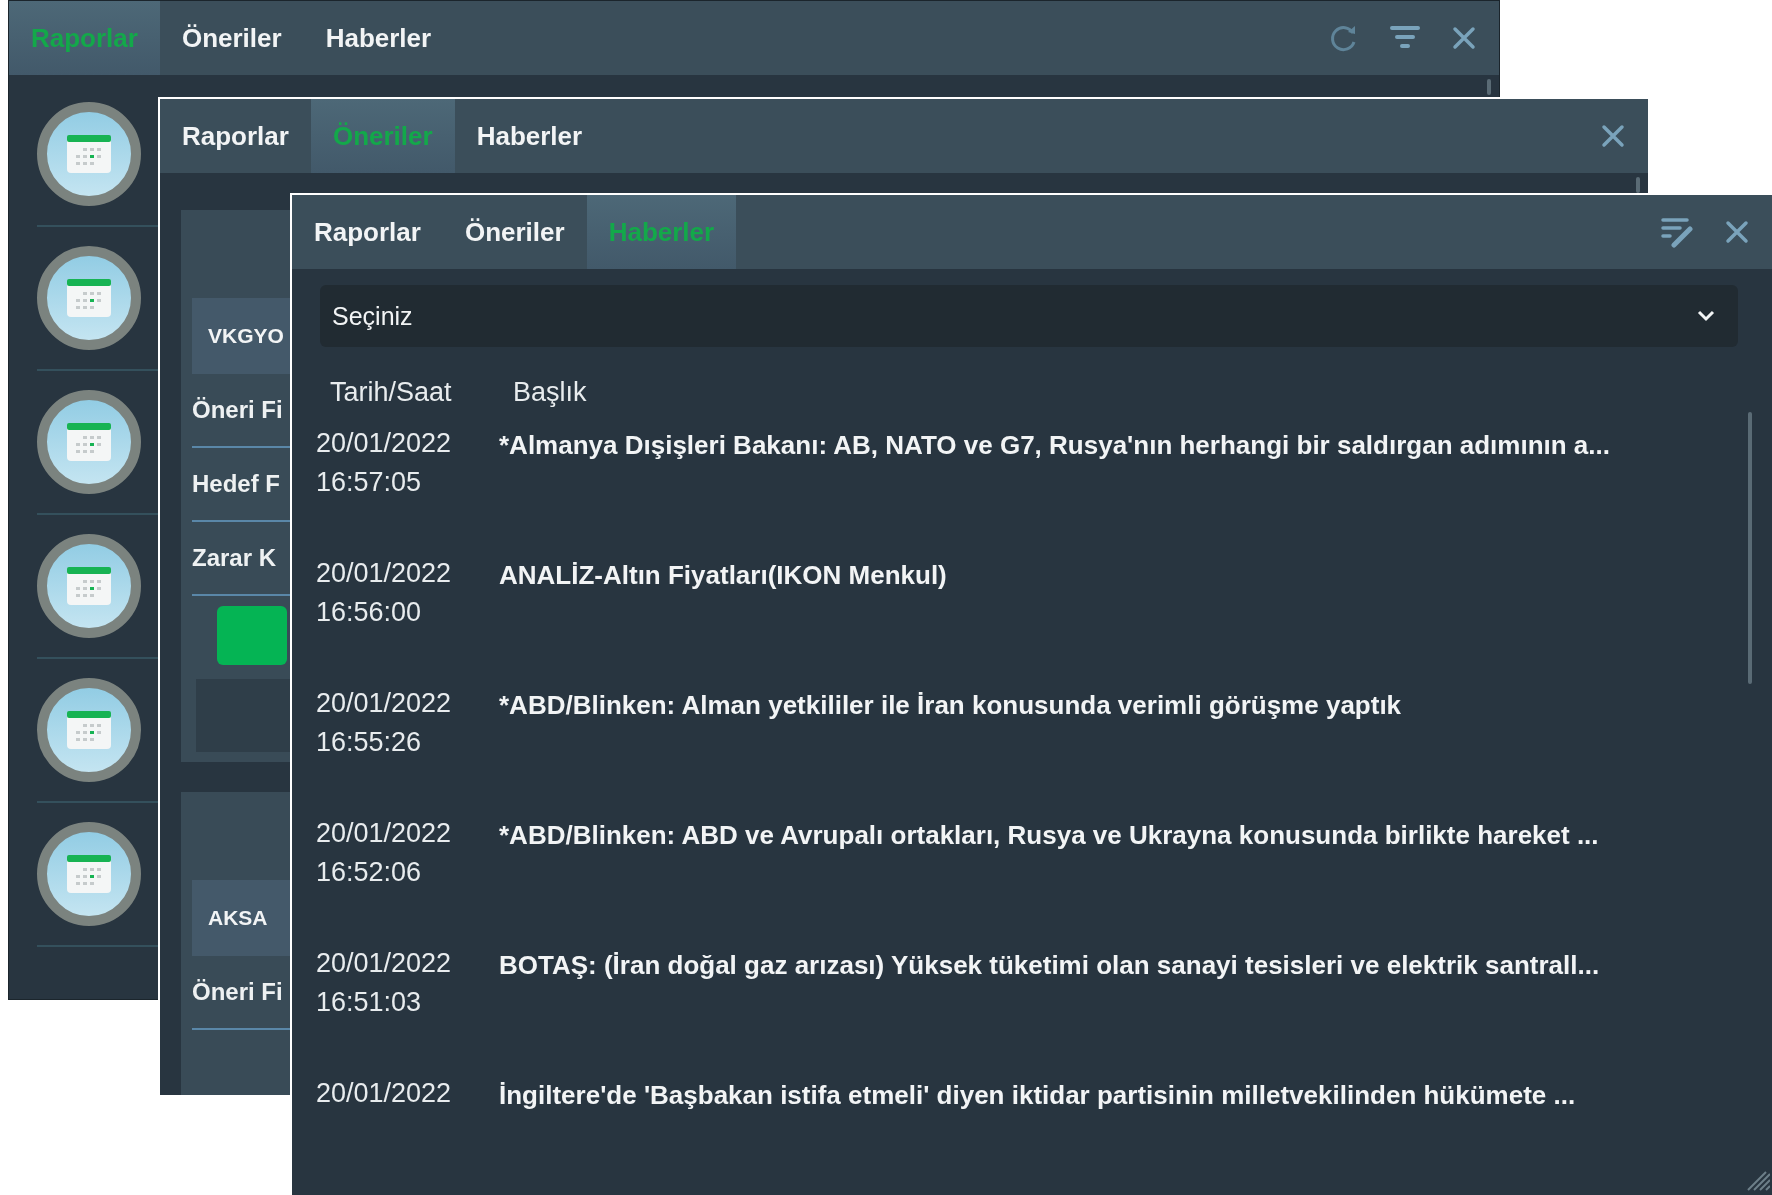  I want to click on column-header: Tarih/Saat, so click(391, 392).